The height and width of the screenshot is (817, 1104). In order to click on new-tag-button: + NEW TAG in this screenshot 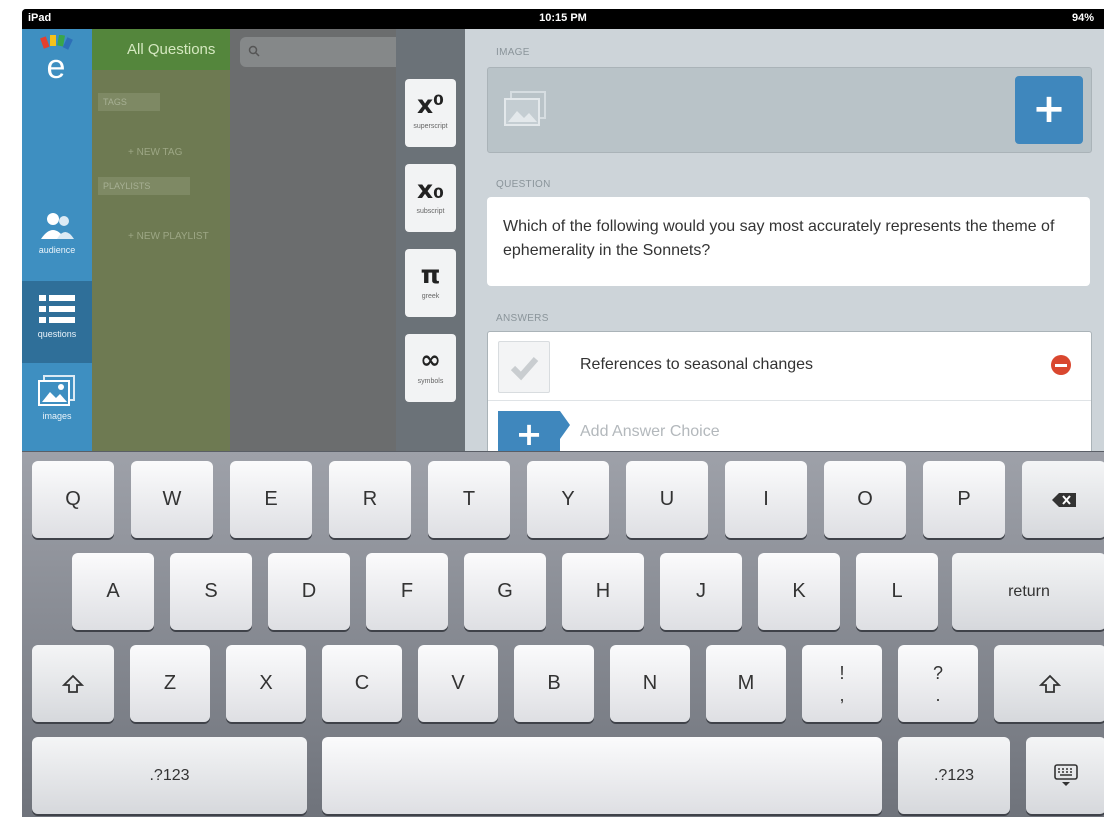, I will do `click(155, 152)`.